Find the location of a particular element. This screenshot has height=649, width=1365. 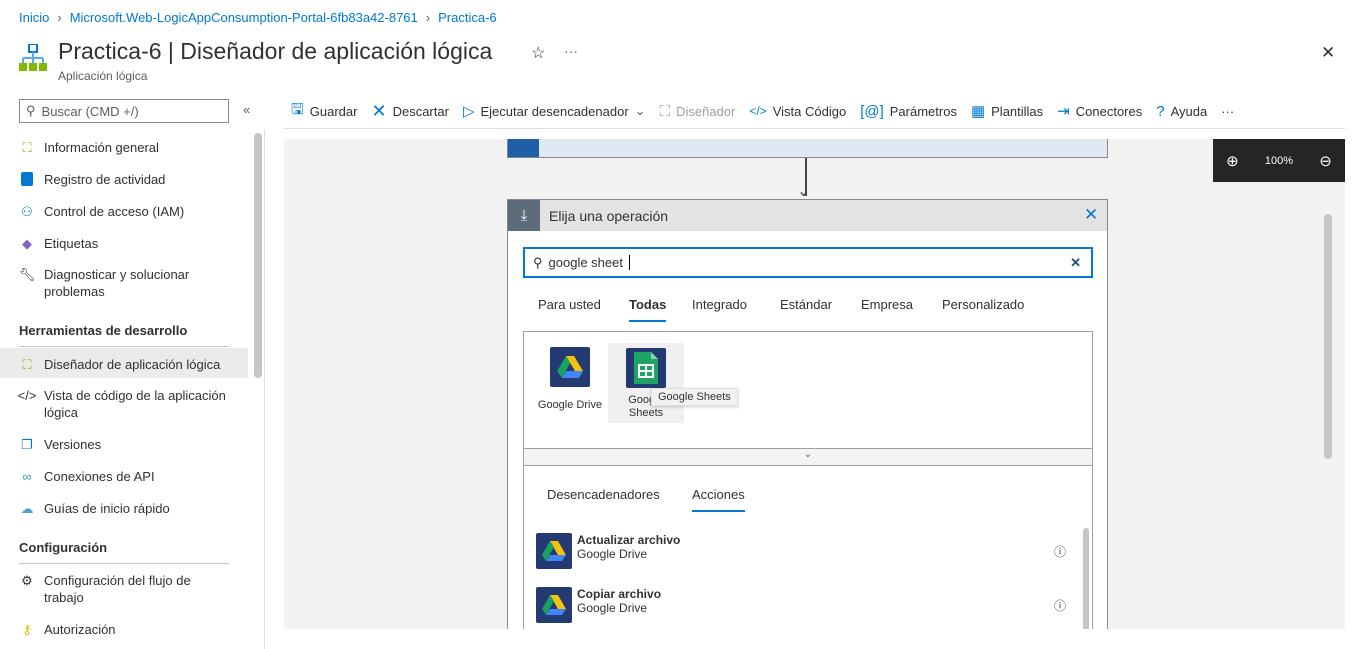

zoom-level: 100% is located at coordinates (1279, 160).